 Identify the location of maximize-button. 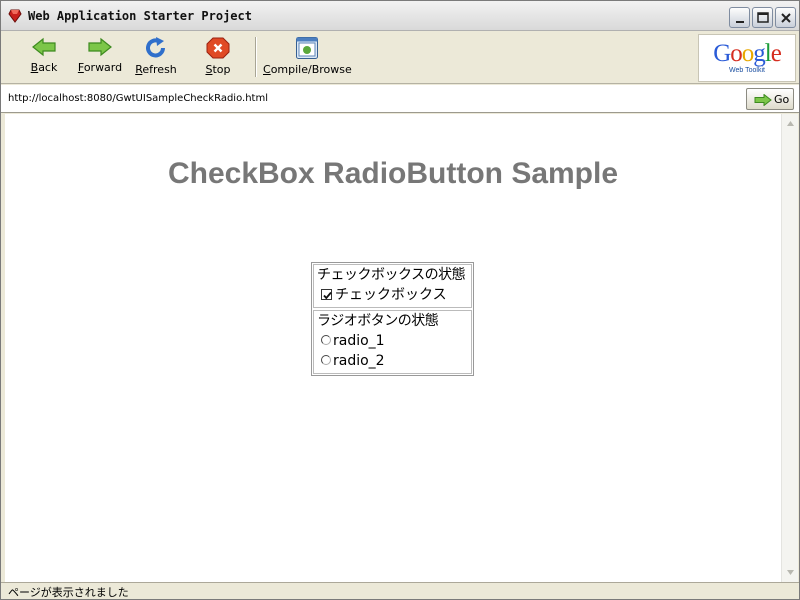
(762, 17).